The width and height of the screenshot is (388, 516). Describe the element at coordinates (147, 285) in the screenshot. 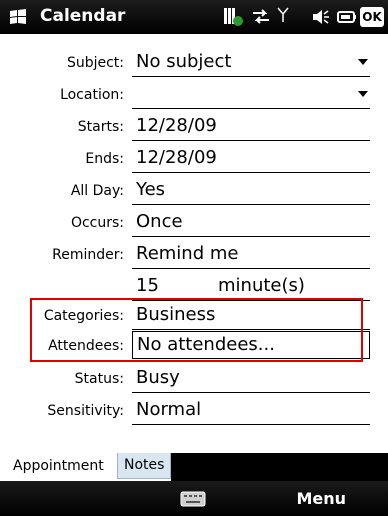

I see `reminder-amount: 15` at that location.